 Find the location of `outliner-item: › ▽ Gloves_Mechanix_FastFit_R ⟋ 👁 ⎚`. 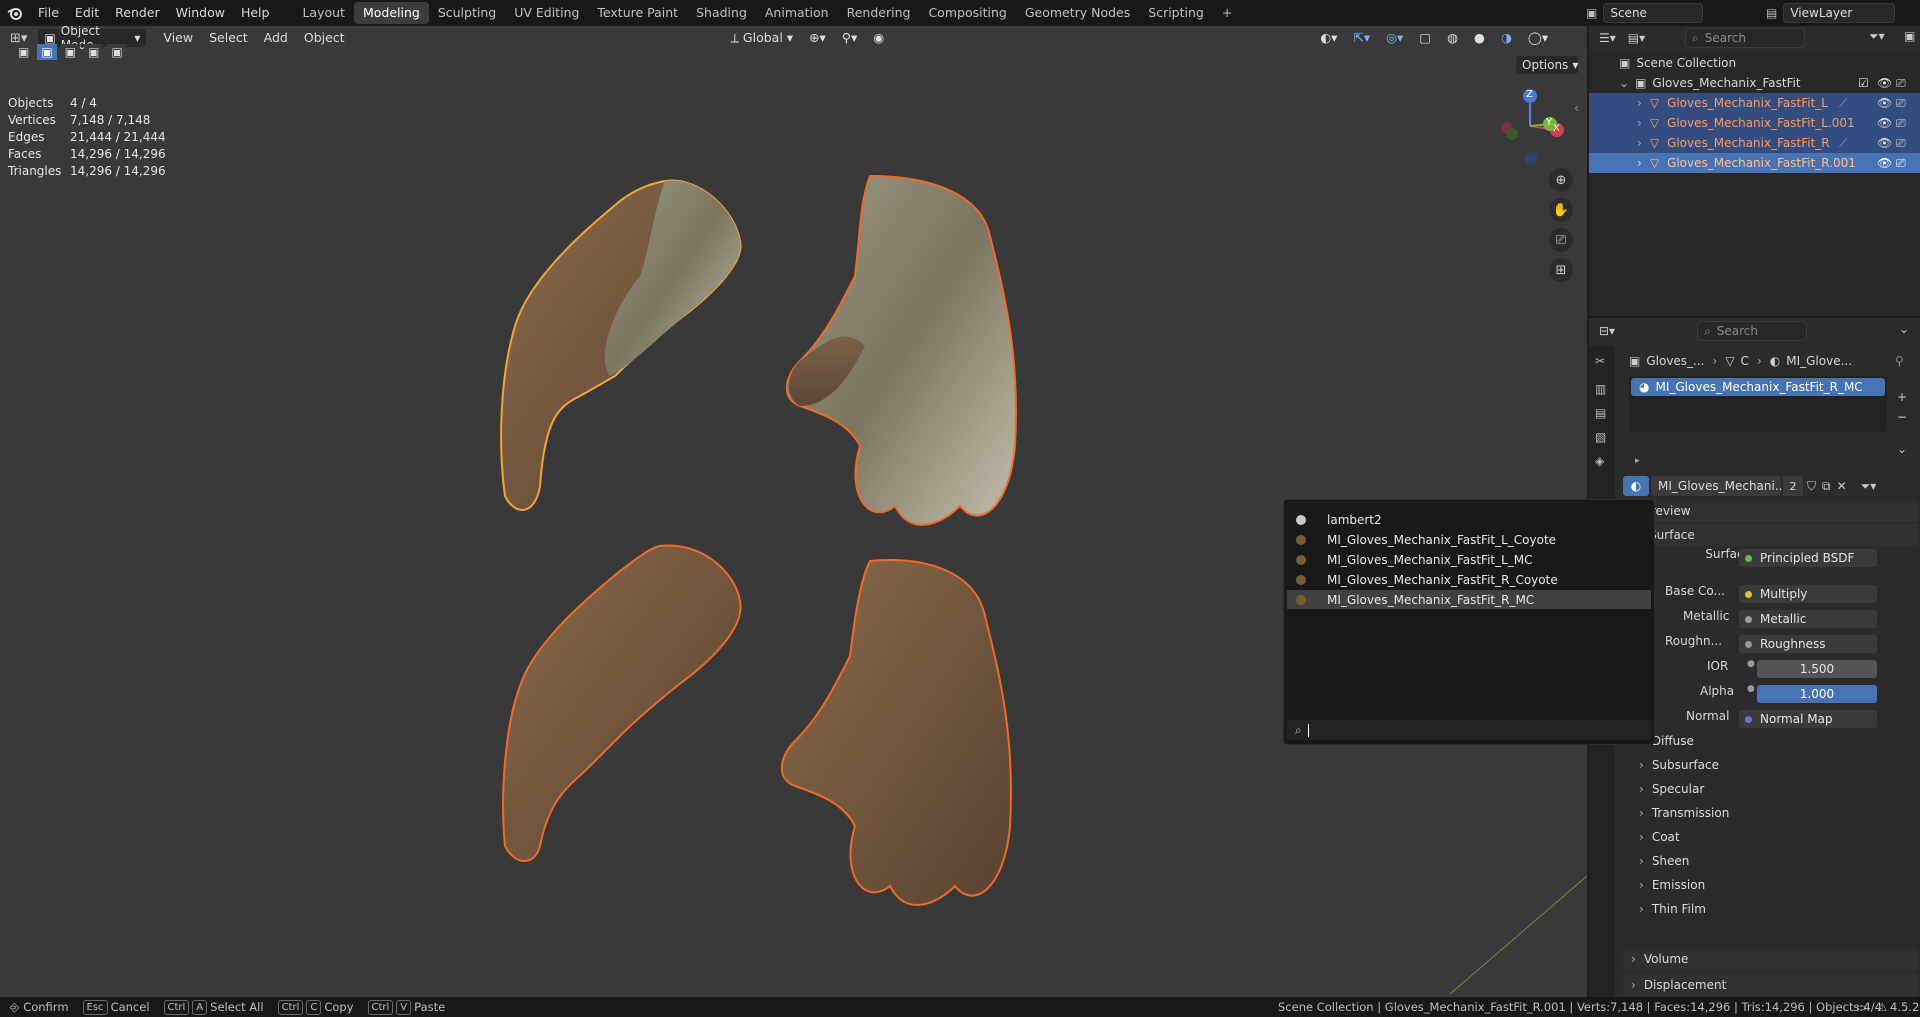

outliner-item: › ▽ Gloves_Mechanix_FastFit_R ⟋ 👁 ⎚ is located at coordinates (1754, 143).